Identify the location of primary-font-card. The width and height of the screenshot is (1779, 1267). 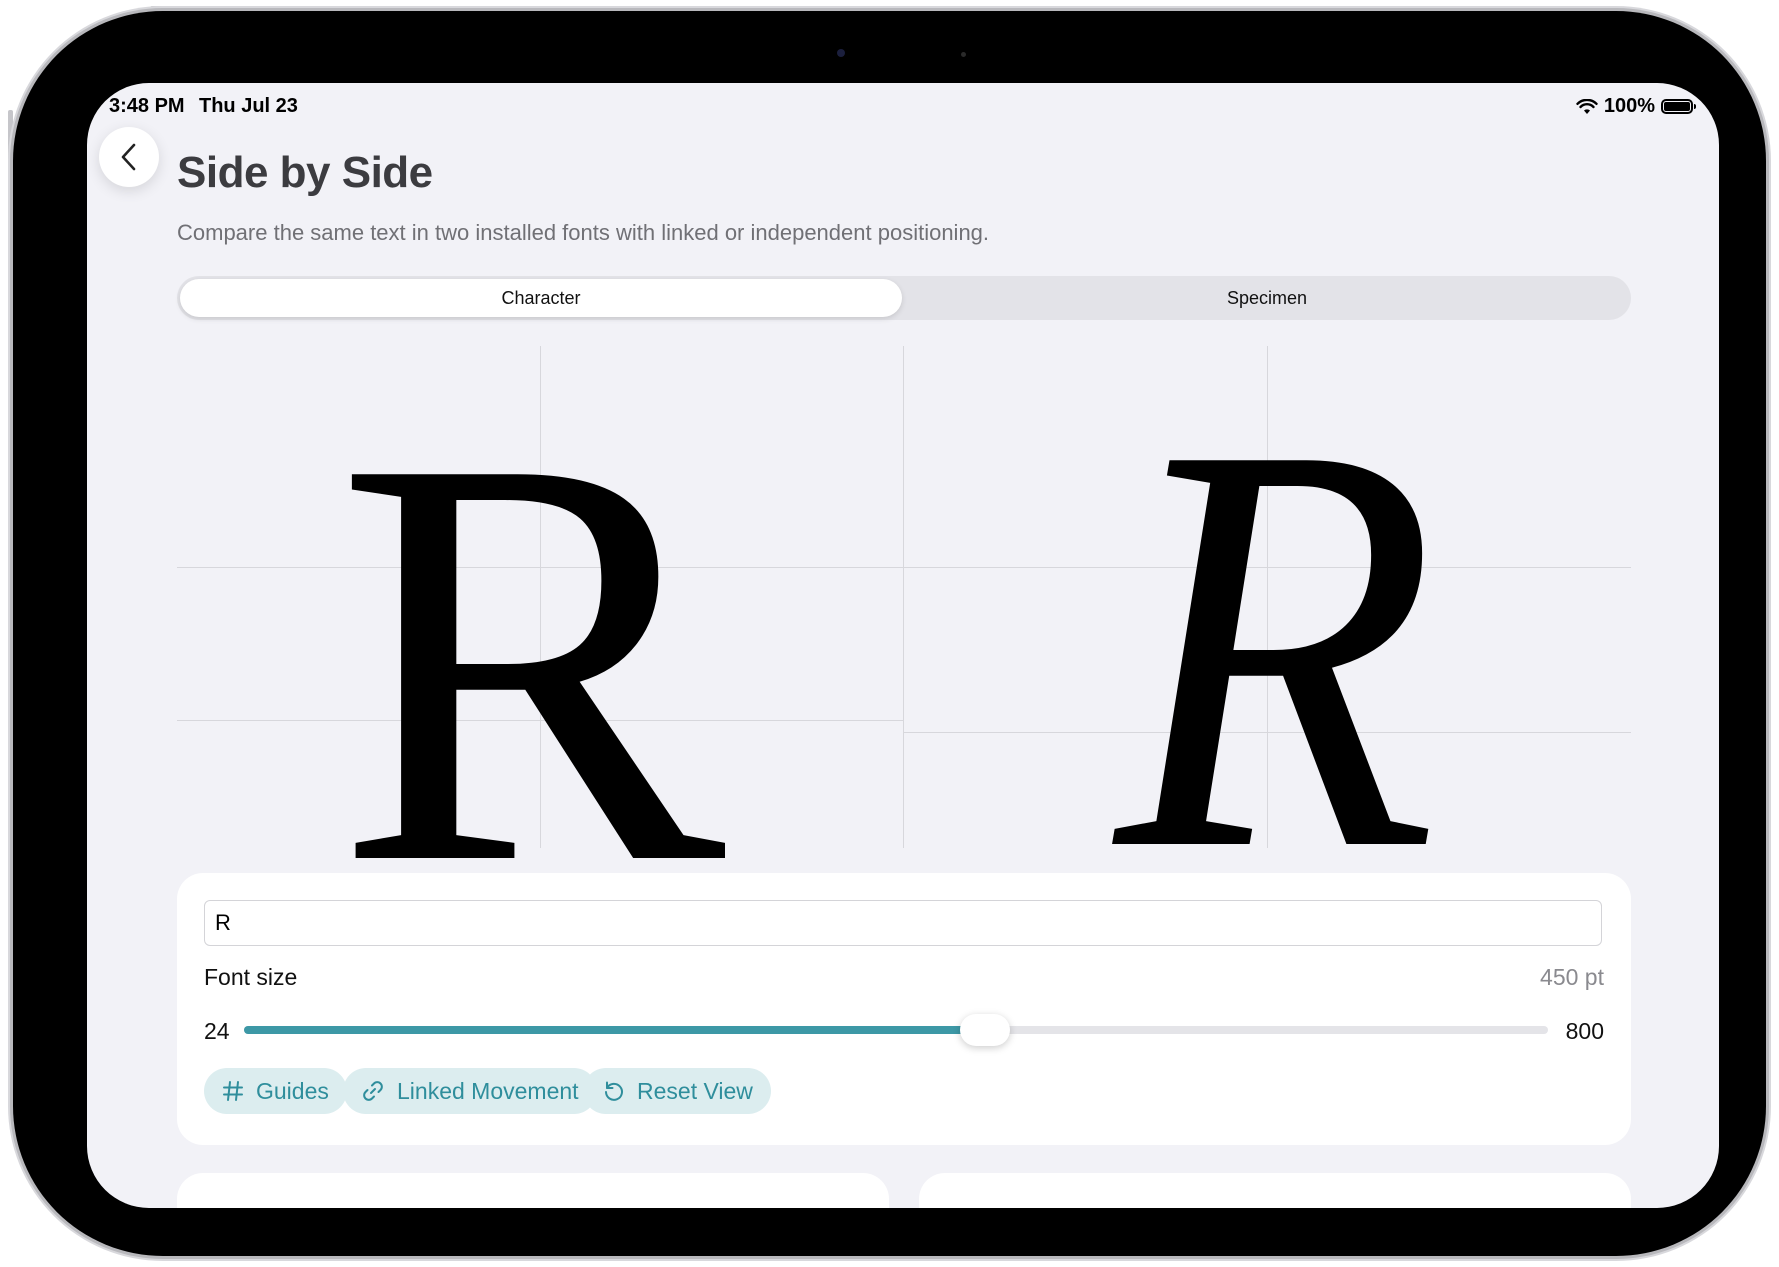
(533, 1190).